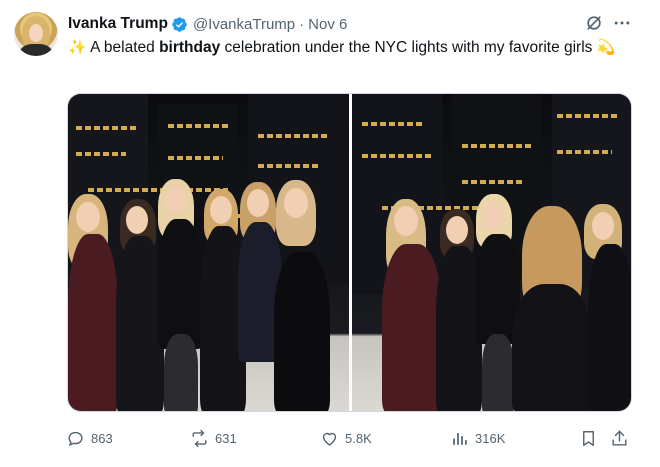  I want to click on like-button: 5.8K, so click(346, 438).